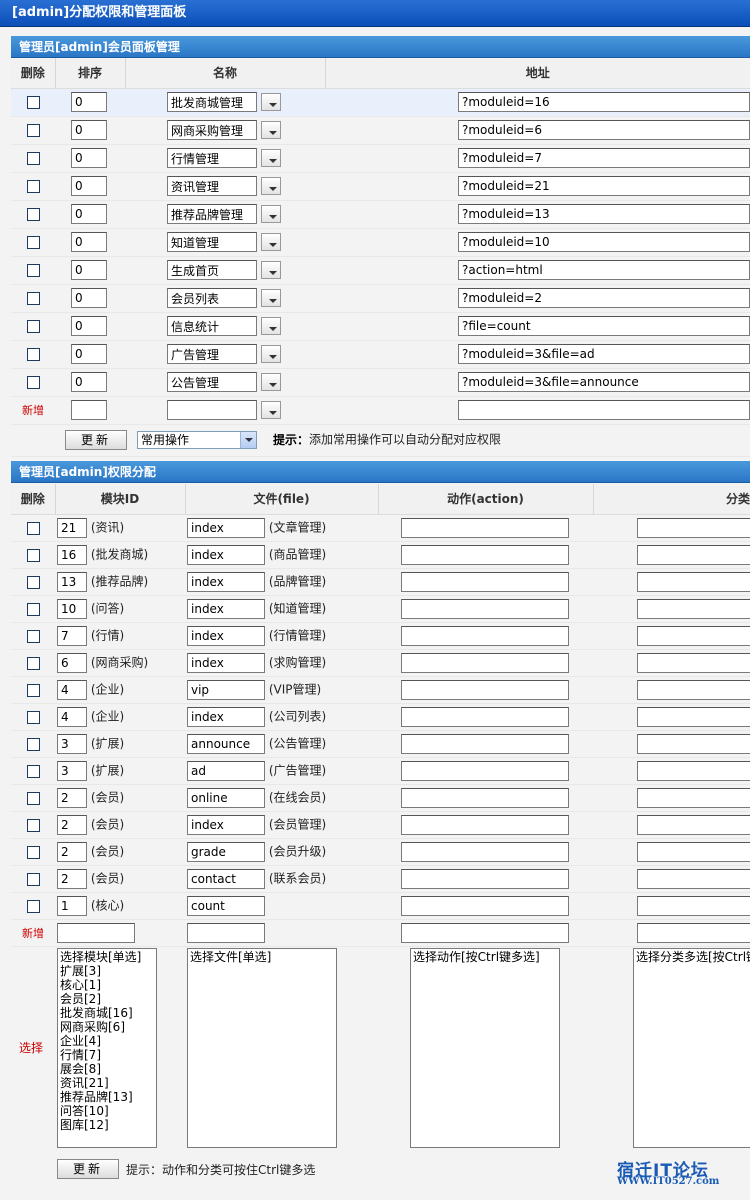 Image resolution: width=750 pixels, height=1200 pixels. What do you see at coordinates (107, 971) in the screenshot?
I see `listbox-option: 扩展[3]` at bounding box center [107, 971].